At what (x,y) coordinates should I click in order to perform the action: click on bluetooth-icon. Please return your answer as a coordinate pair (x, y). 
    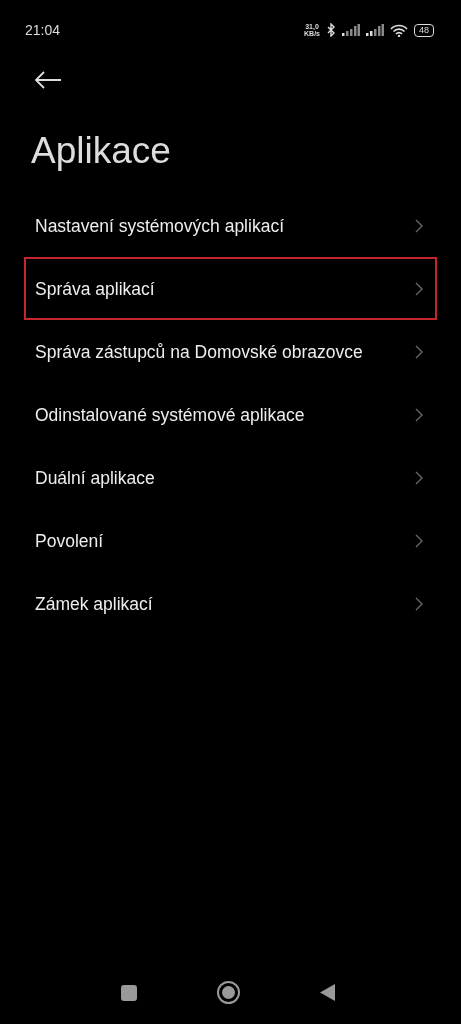
    Looking at the image, I should click on (331, 30).